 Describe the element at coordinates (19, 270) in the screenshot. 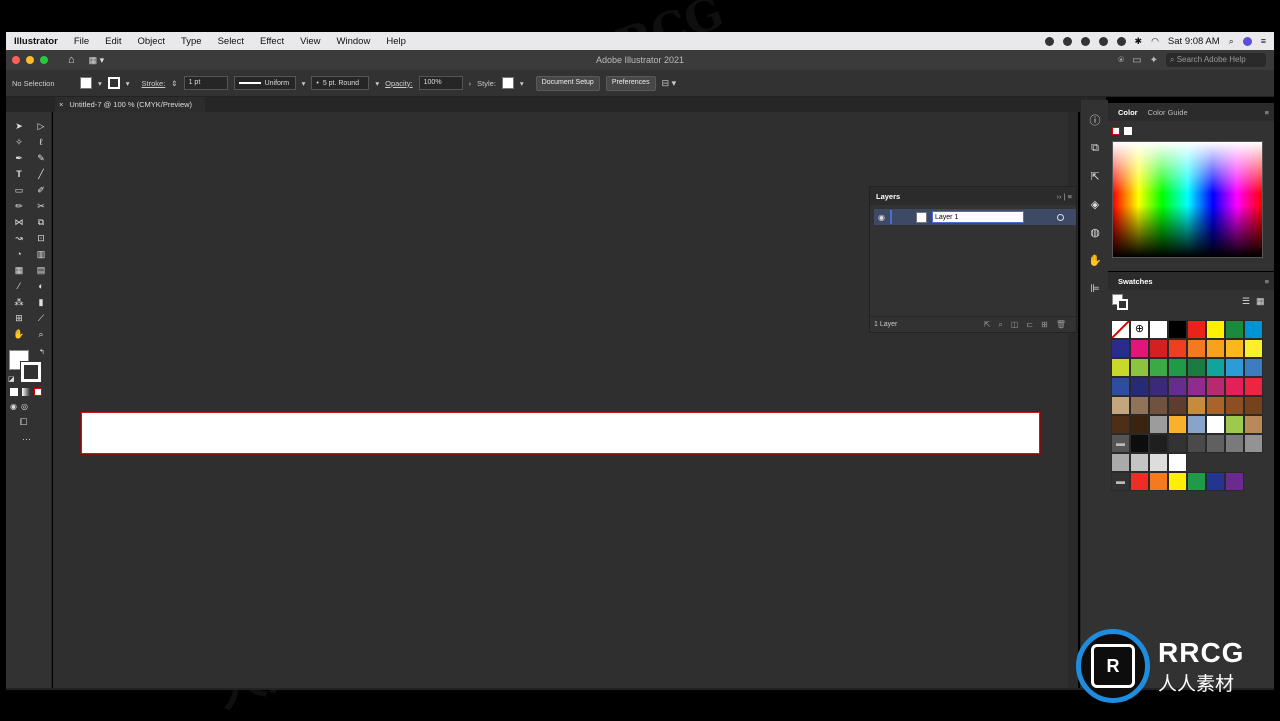

I see `mesh-tool-icon: ▦` at that location.